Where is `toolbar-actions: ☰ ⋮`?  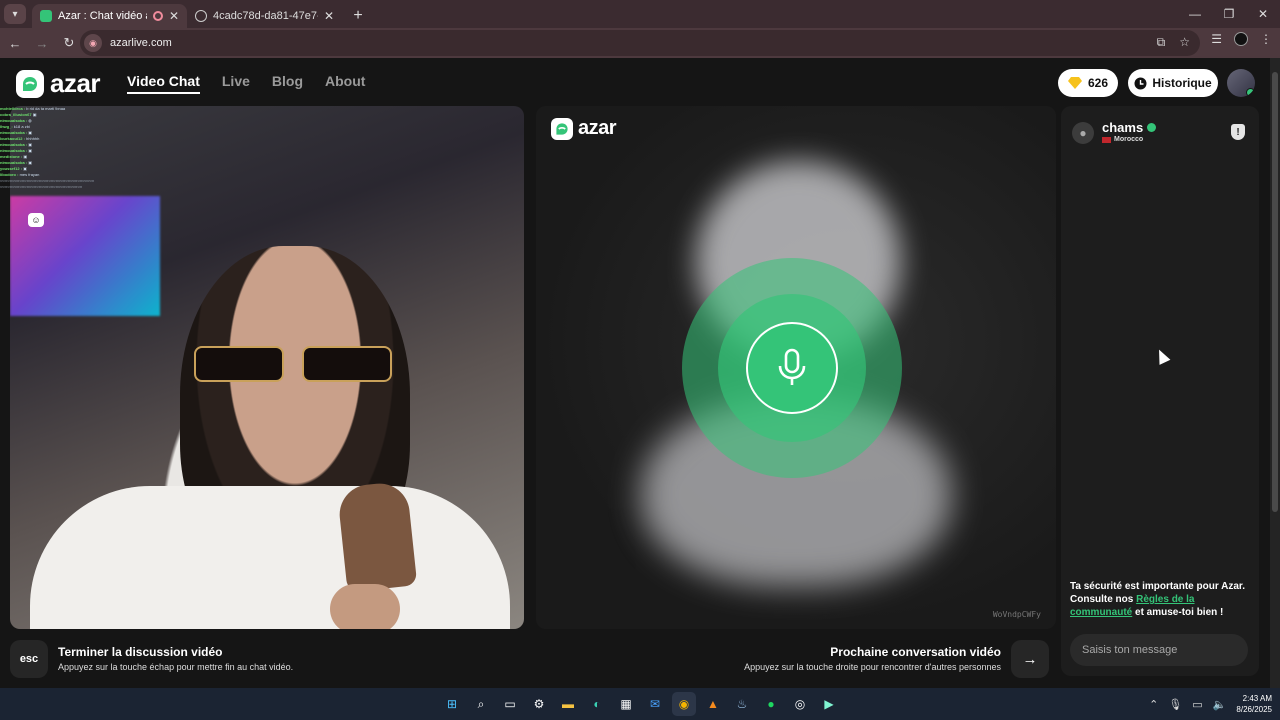 toolbar-actions: ☰ ⋮ is located at coordinates (1241, 39).